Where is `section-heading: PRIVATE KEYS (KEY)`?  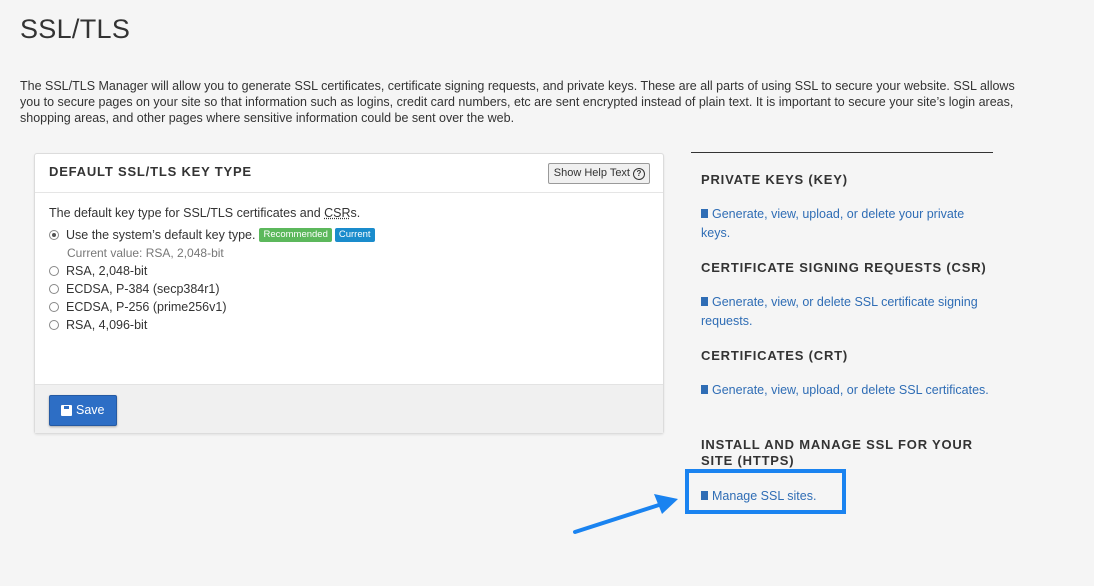
section-heading: PRIVATE KEYS (KEY) is located at coordinates (774, 179).